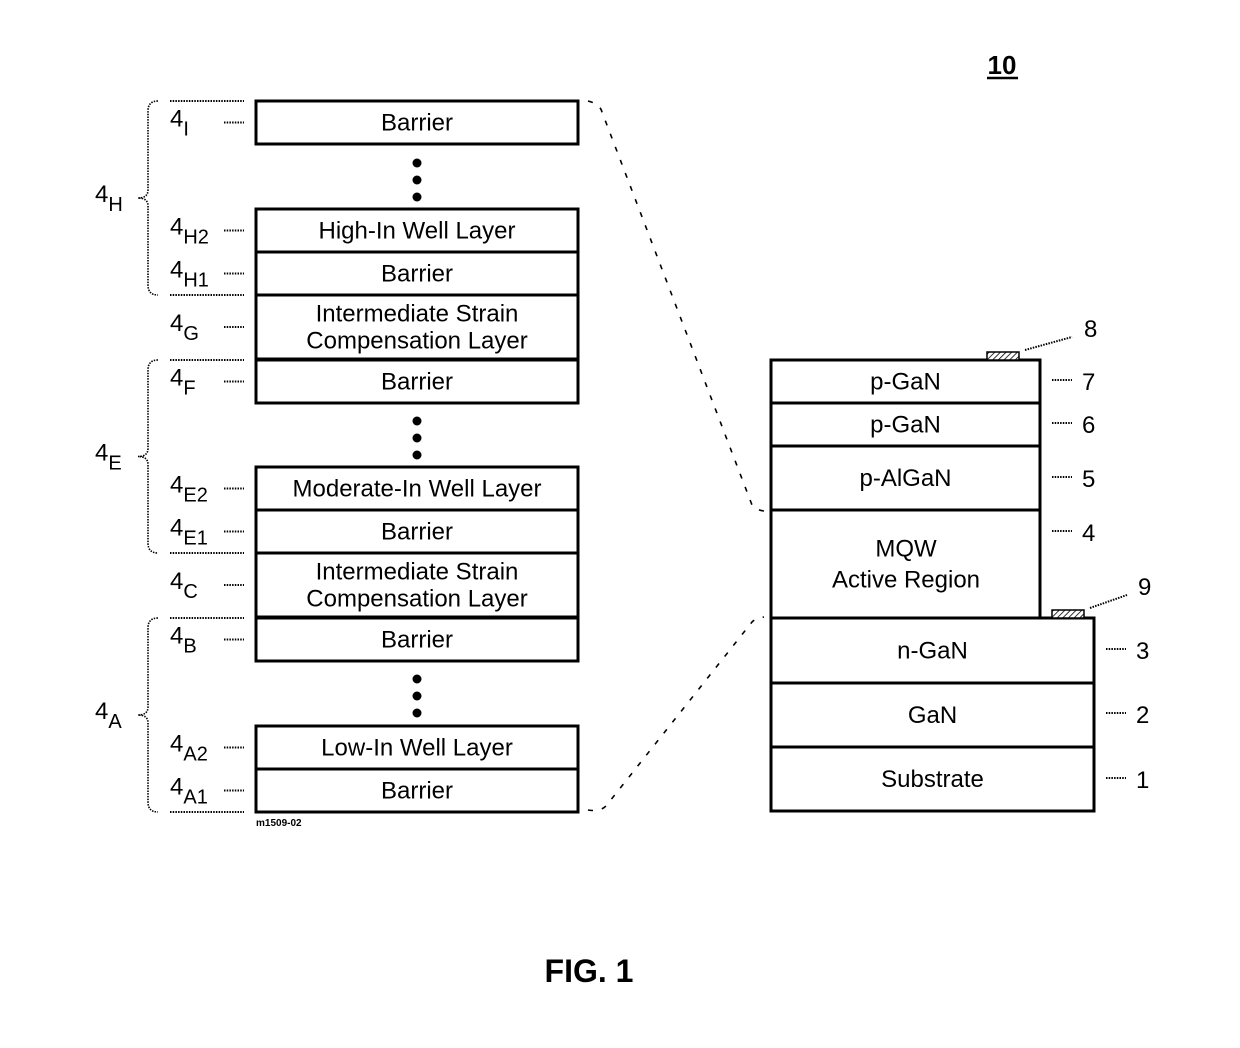 The width and height of the screenshot is (1240, 1048). I want to click on device-layer-mqw-active-region-4: MQW Active Region 4, so click(932, 564).